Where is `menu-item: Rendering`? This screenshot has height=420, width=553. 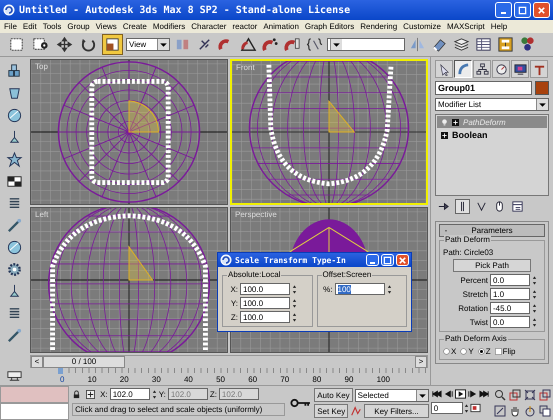 menu-item: Rendering is located at coordinates (379, 26).